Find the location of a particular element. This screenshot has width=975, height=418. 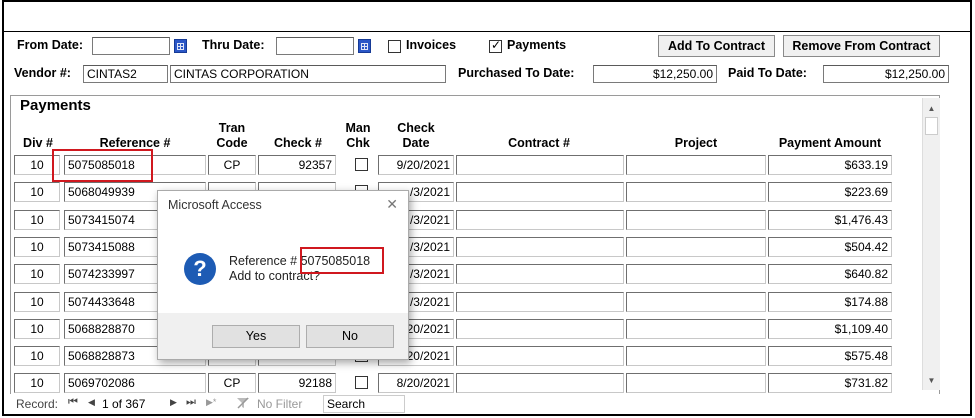

vertical-scrollbar: ▲ ▼ is located at coordinates (931, 244).